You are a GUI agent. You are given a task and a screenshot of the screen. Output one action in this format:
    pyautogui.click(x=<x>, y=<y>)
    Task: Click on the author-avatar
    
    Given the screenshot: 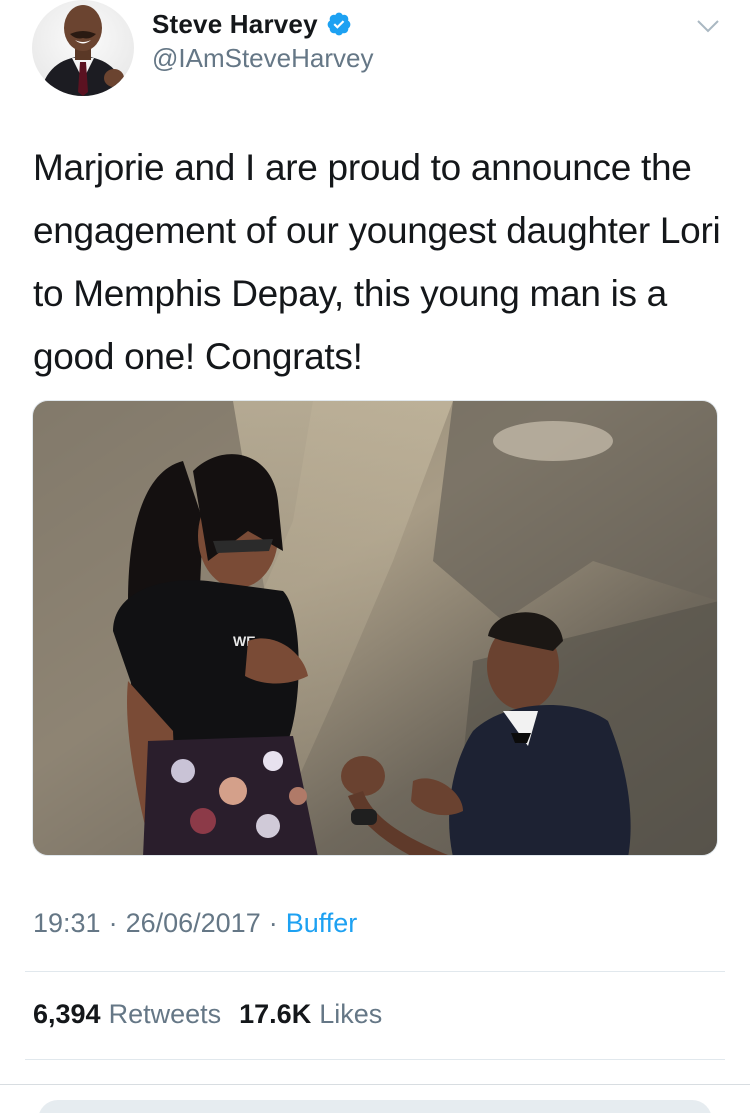 What is the action you would take?
    pyautogui.click(x=83, y=48)
    